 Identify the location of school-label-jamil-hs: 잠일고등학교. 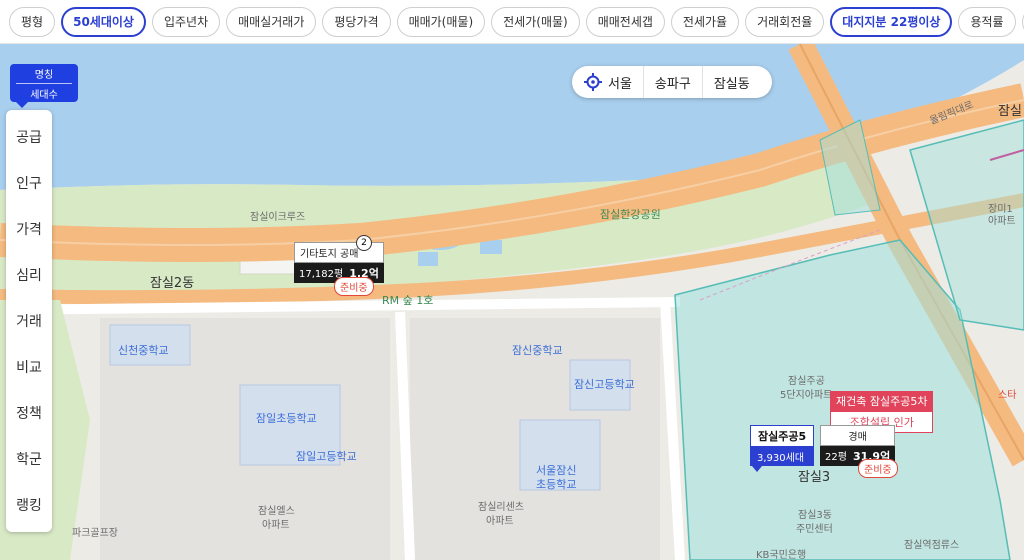
(326, 456).